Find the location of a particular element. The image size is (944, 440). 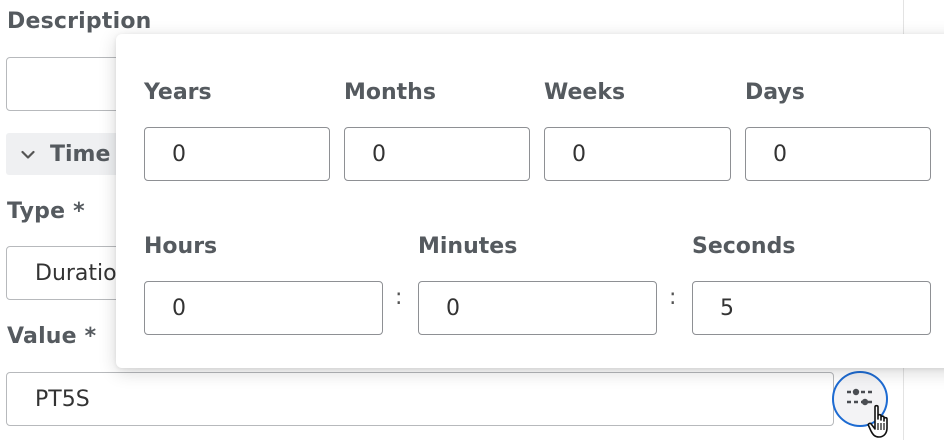

days-input: 0 is located at coordinates (838, 154).